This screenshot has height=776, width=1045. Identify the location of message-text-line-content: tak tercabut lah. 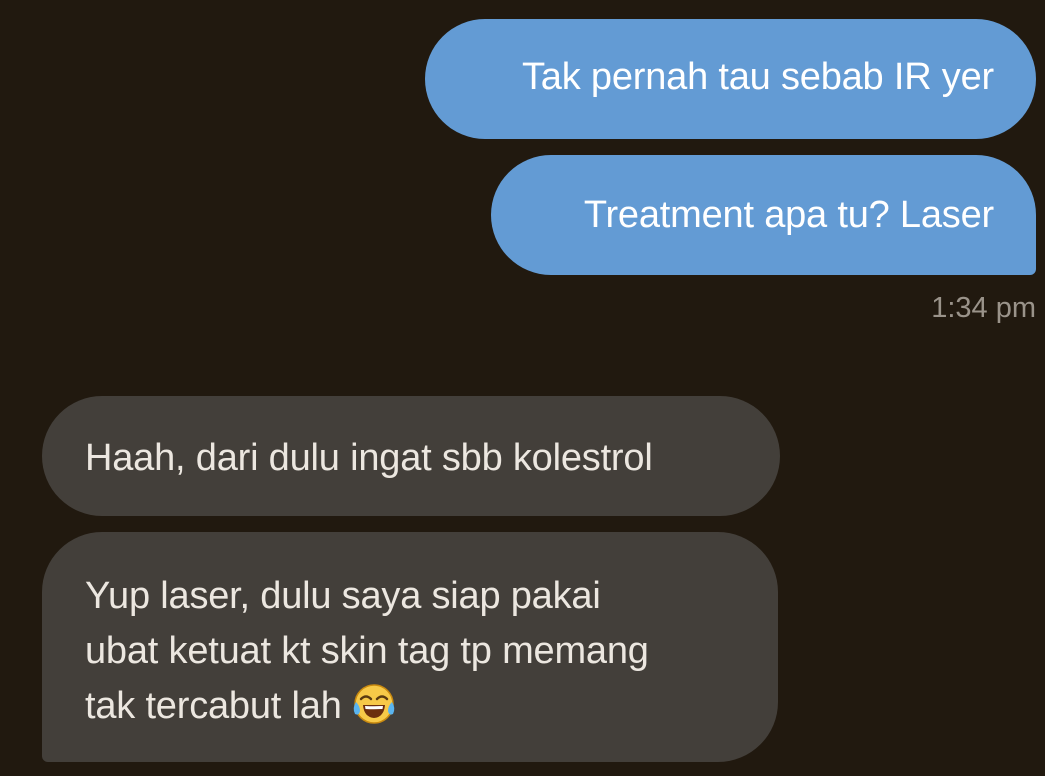
(213, 706).